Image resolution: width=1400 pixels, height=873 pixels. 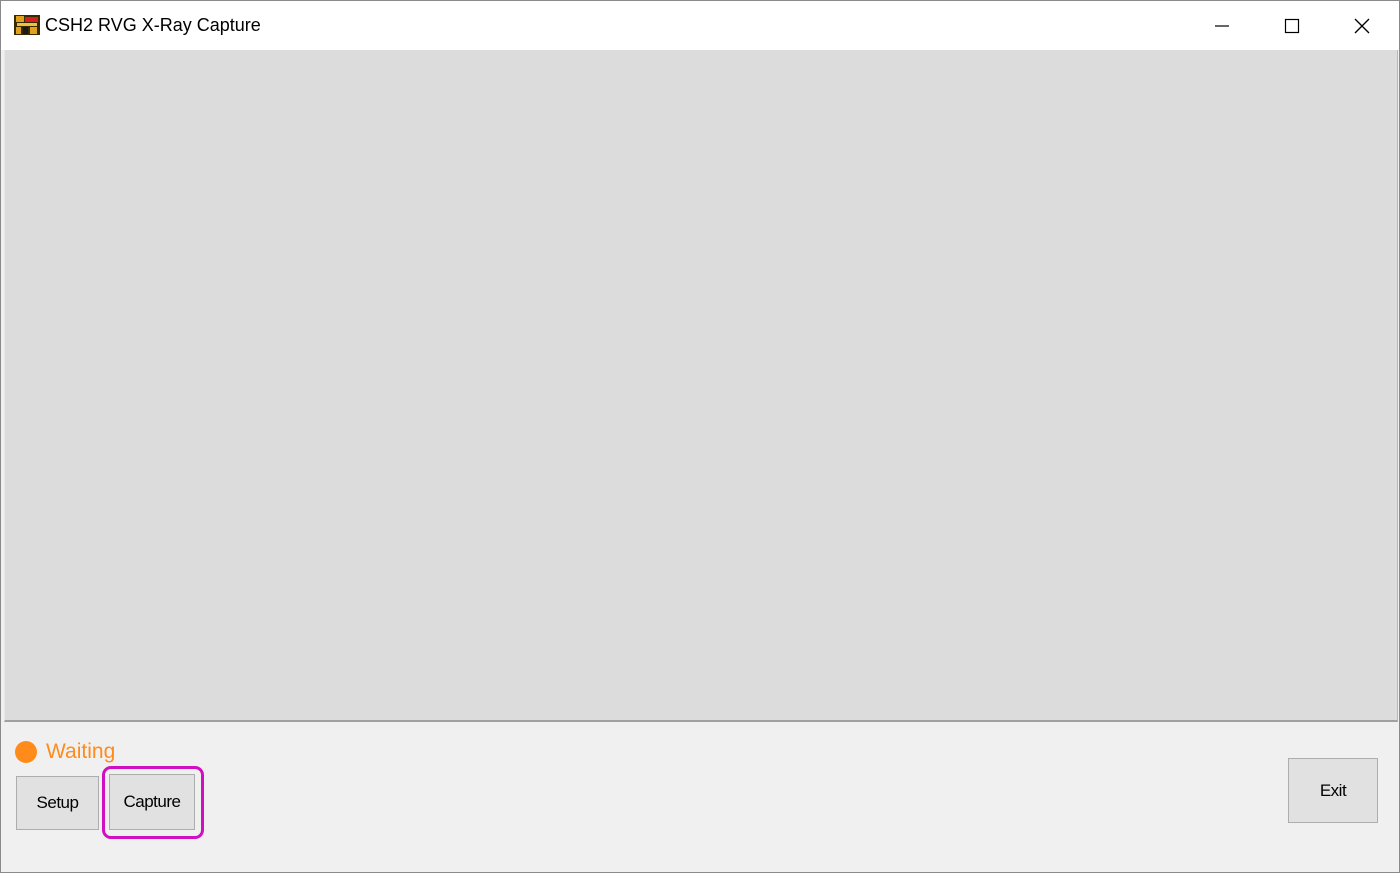 I want to click on window-title: CSH2 RVG X-Ray Capture, so click(x=153, y=25).